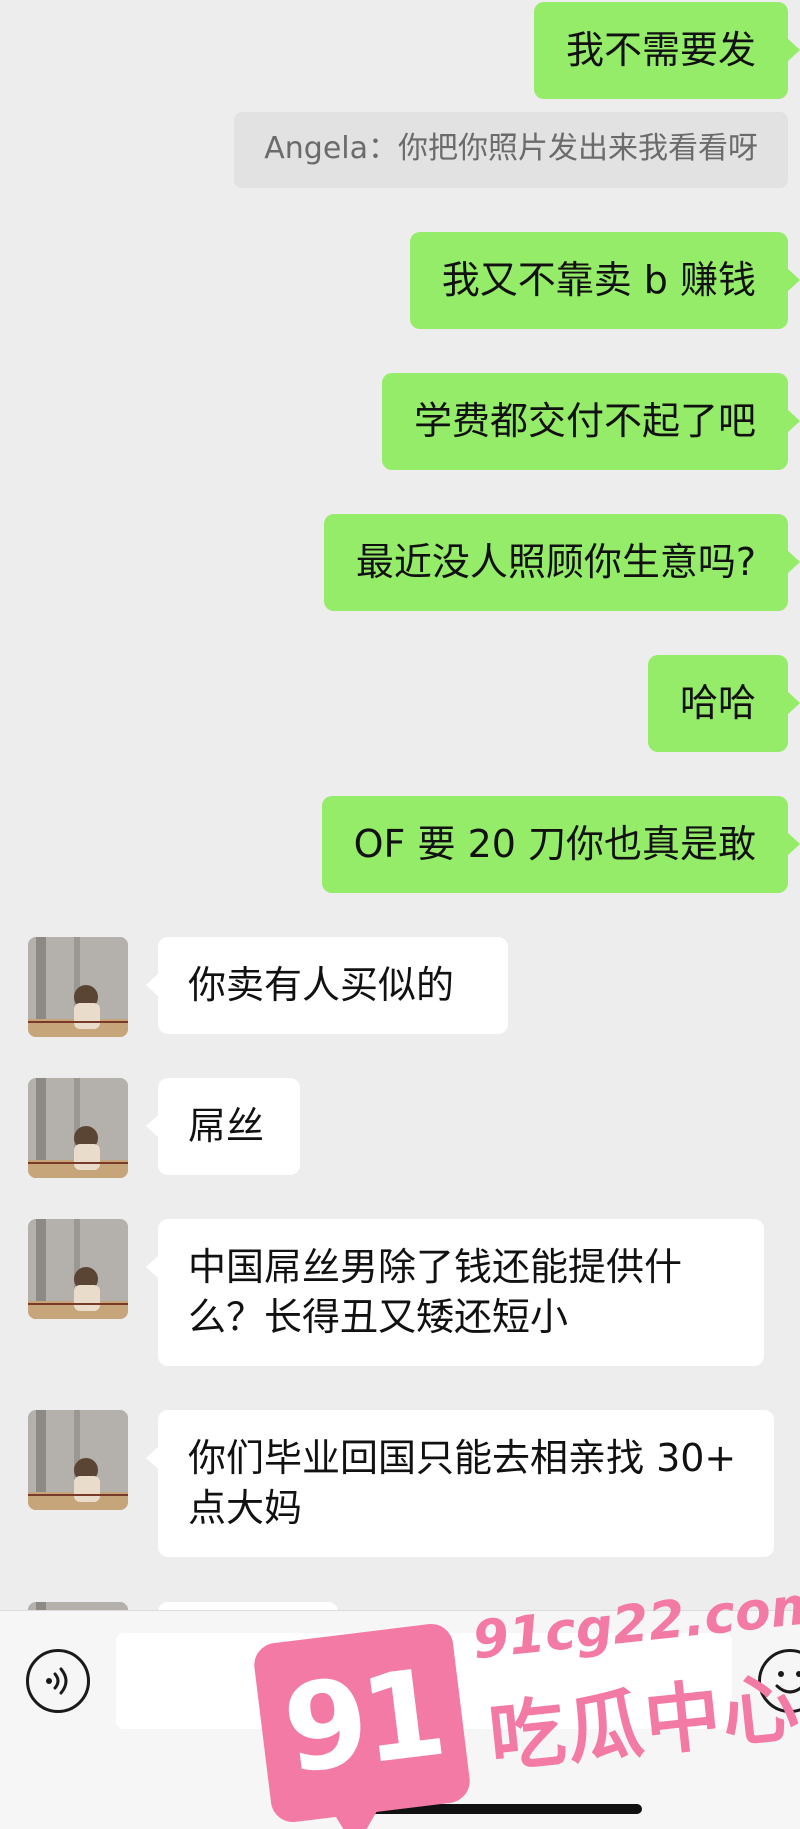  I want to click on message-row-outgoing: 我不需要发, so click(666, 50).